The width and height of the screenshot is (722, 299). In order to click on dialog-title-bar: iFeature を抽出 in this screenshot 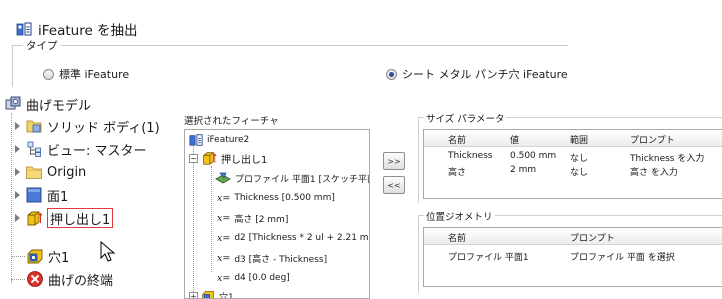, I will do `click(77, 29)`.